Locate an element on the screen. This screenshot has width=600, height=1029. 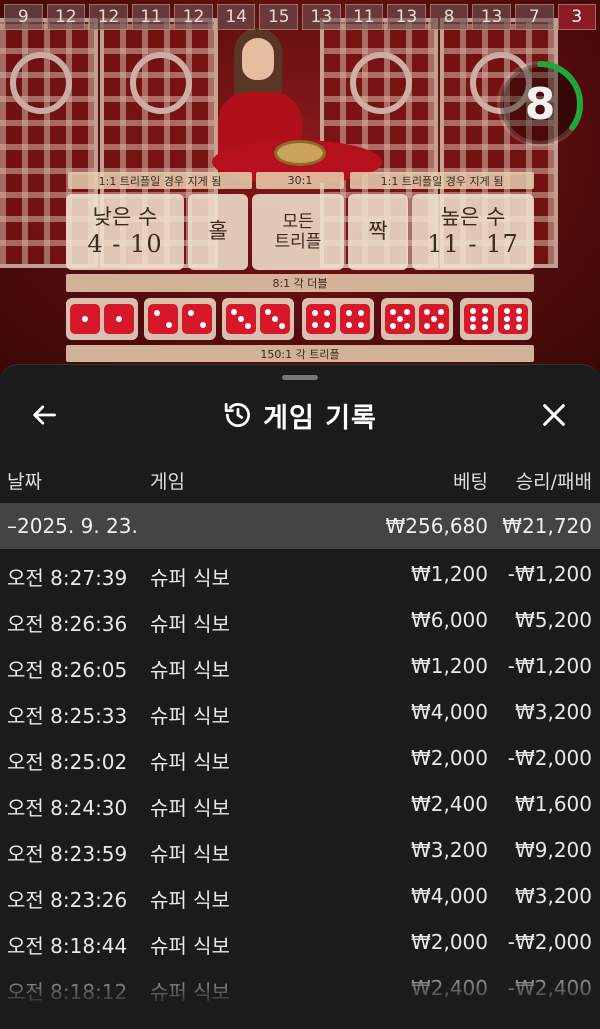
date-group-row: –2025. 9. 23. ₩256,680 ₩21,720 is located at coordinates (300, 526).